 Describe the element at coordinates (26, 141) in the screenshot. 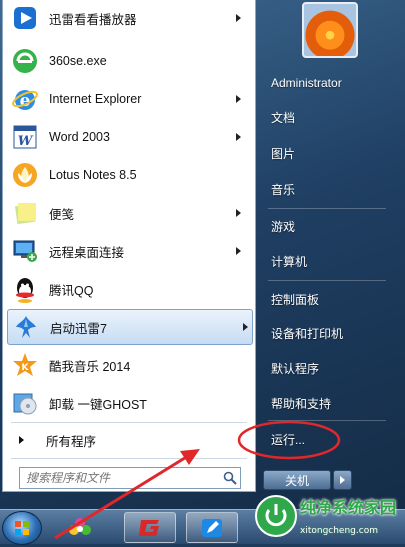

I see `svg-text: W` at that location.